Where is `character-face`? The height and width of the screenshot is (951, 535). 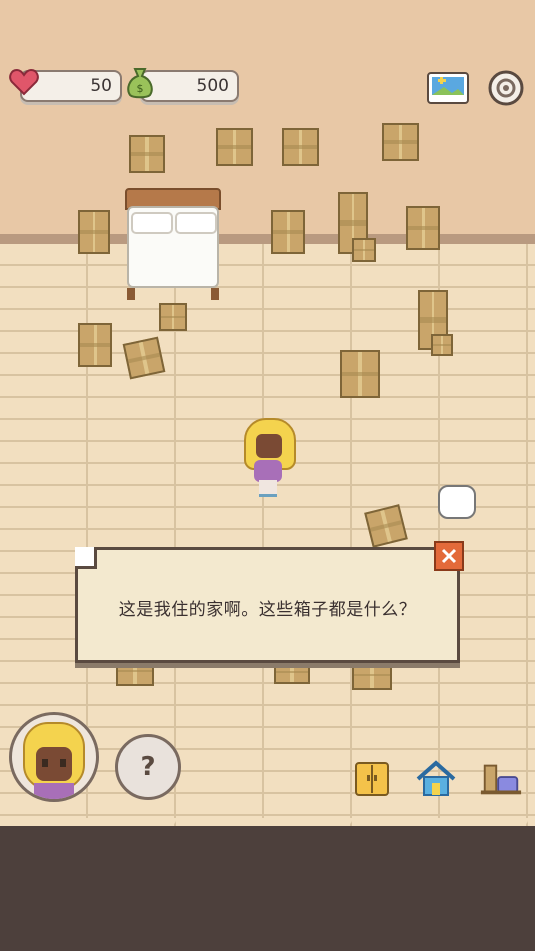
character-face is located at coordinates (269, 446).